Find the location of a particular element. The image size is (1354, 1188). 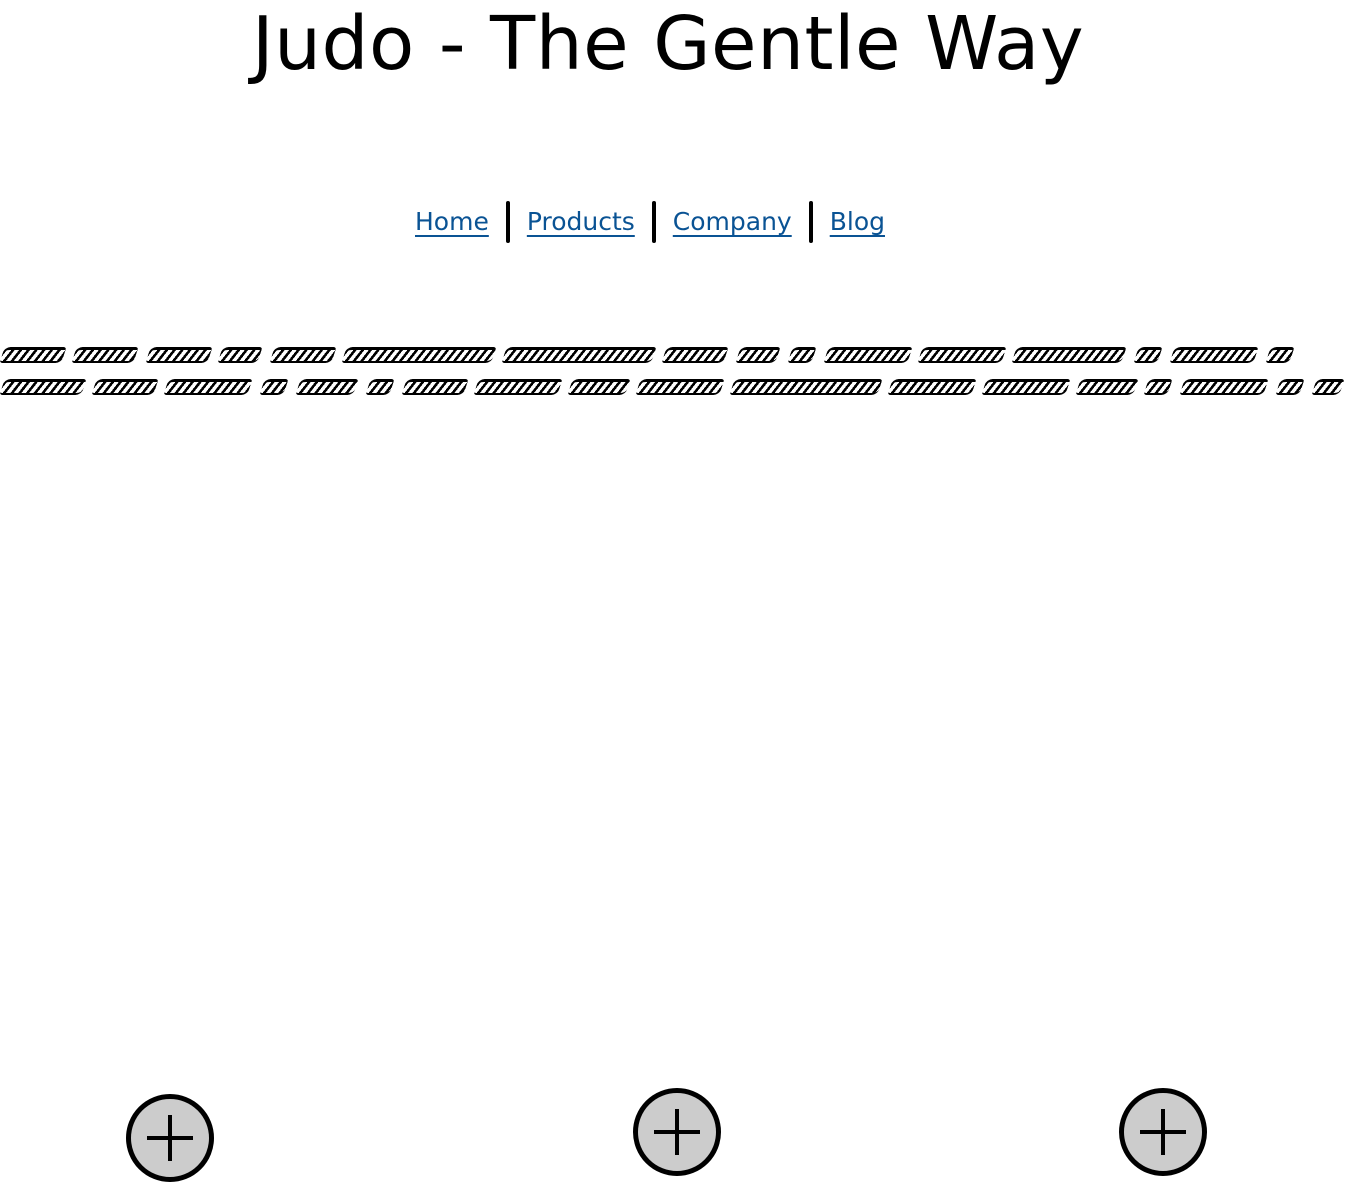

nav-link-home: Home is located at coordinates (452, 222).